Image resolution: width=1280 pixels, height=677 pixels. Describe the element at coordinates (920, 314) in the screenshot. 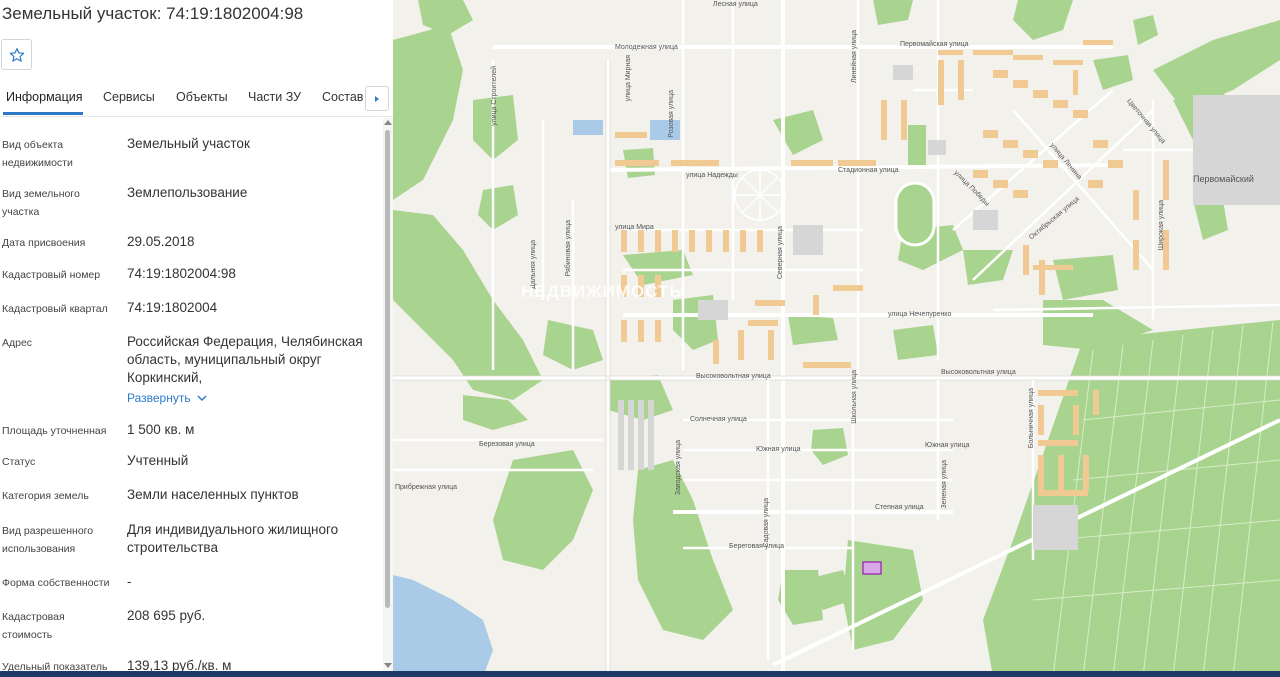

I see `street-label: улица Нечепуренко` at that location.